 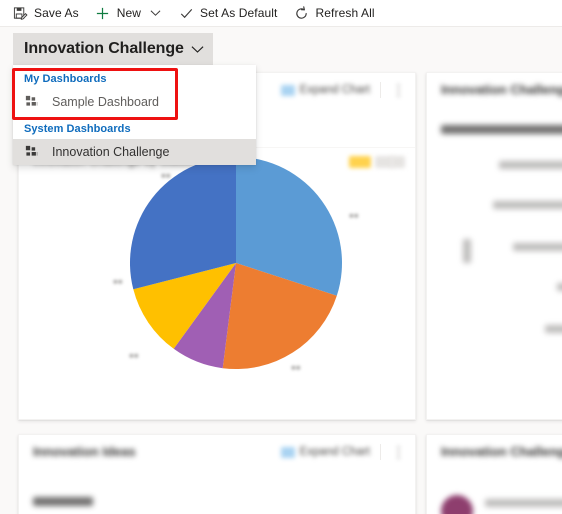 What do you see at coordinates (345, 13) in the screenshot?
I see `refresh-all-label: Refresh All` at bounding box center [345, 13].